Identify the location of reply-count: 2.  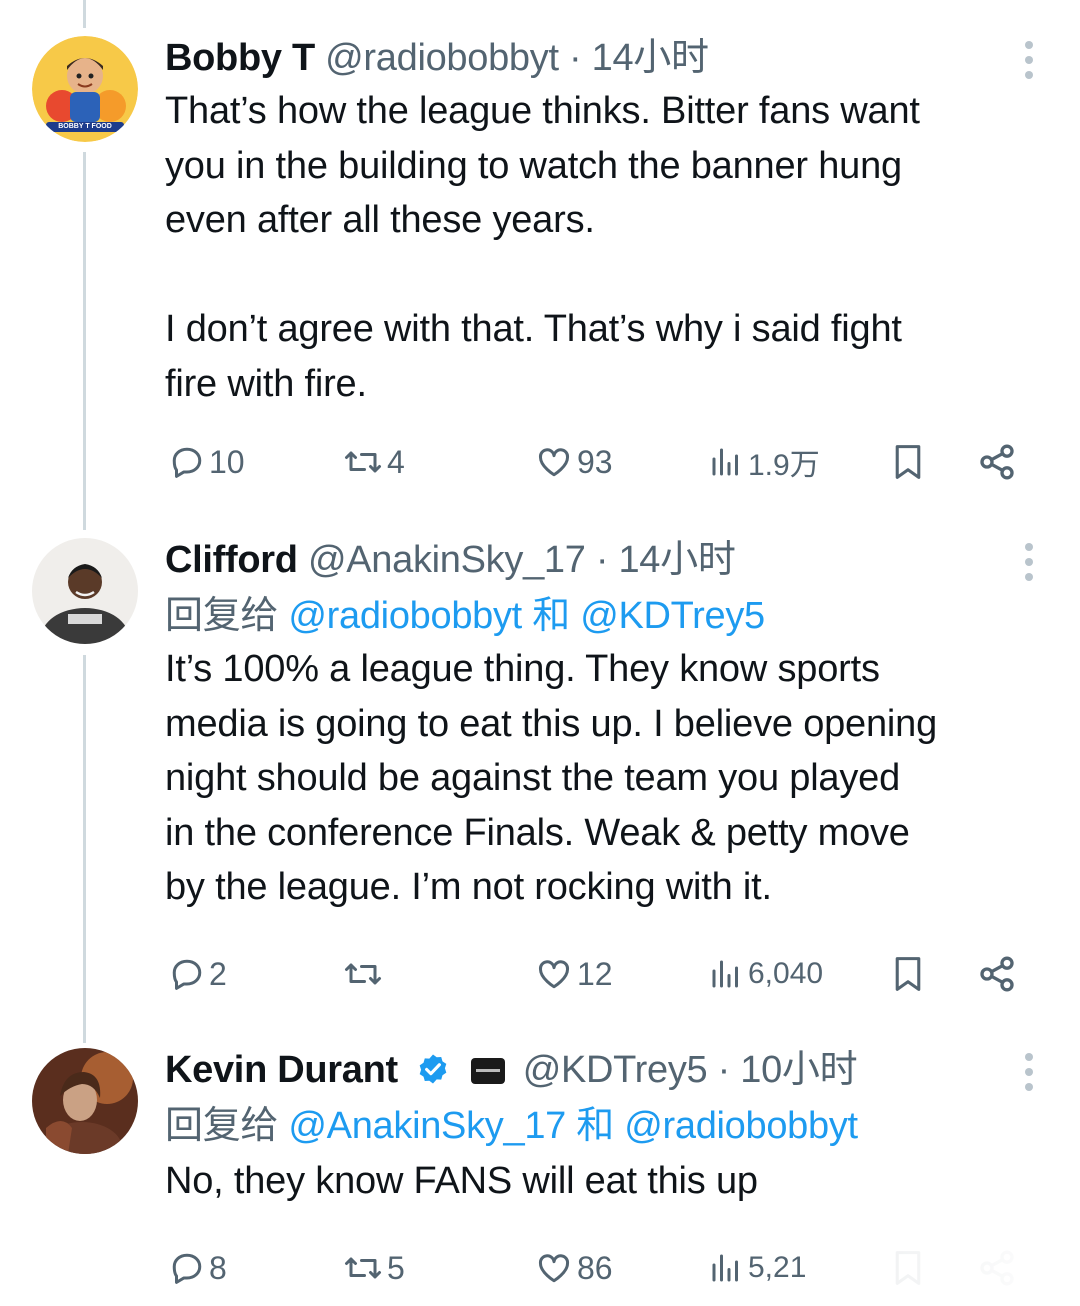
(218, 973).